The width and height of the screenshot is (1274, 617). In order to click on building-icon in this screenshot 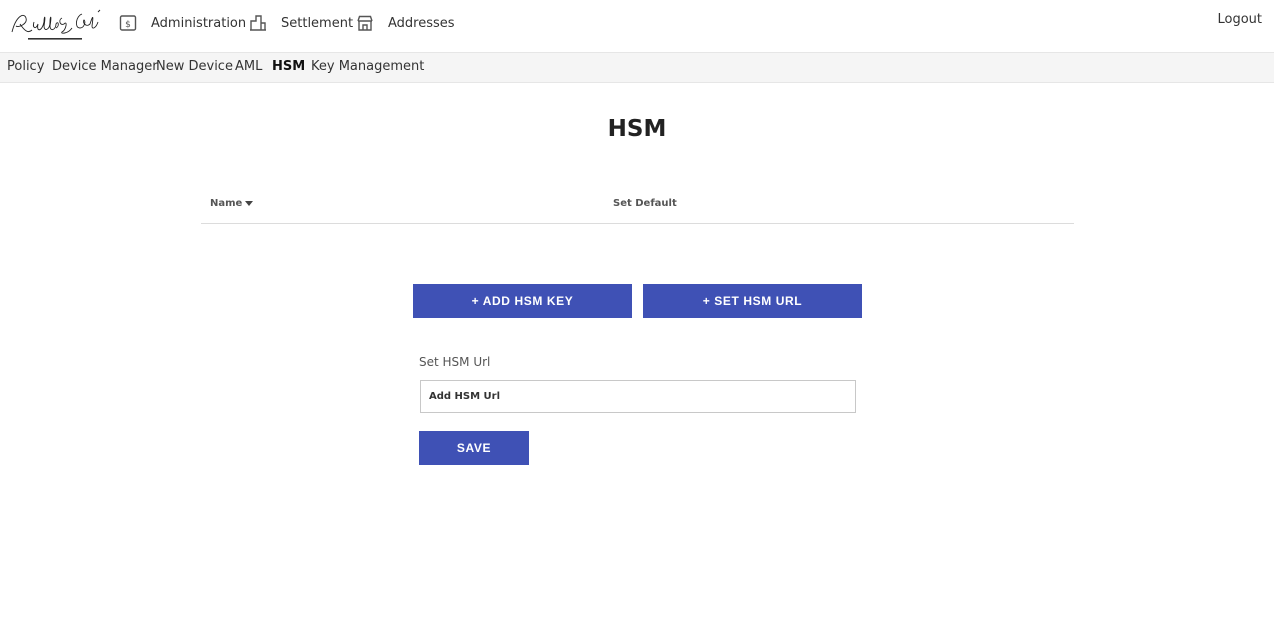, I will do `click(258, 23)`.